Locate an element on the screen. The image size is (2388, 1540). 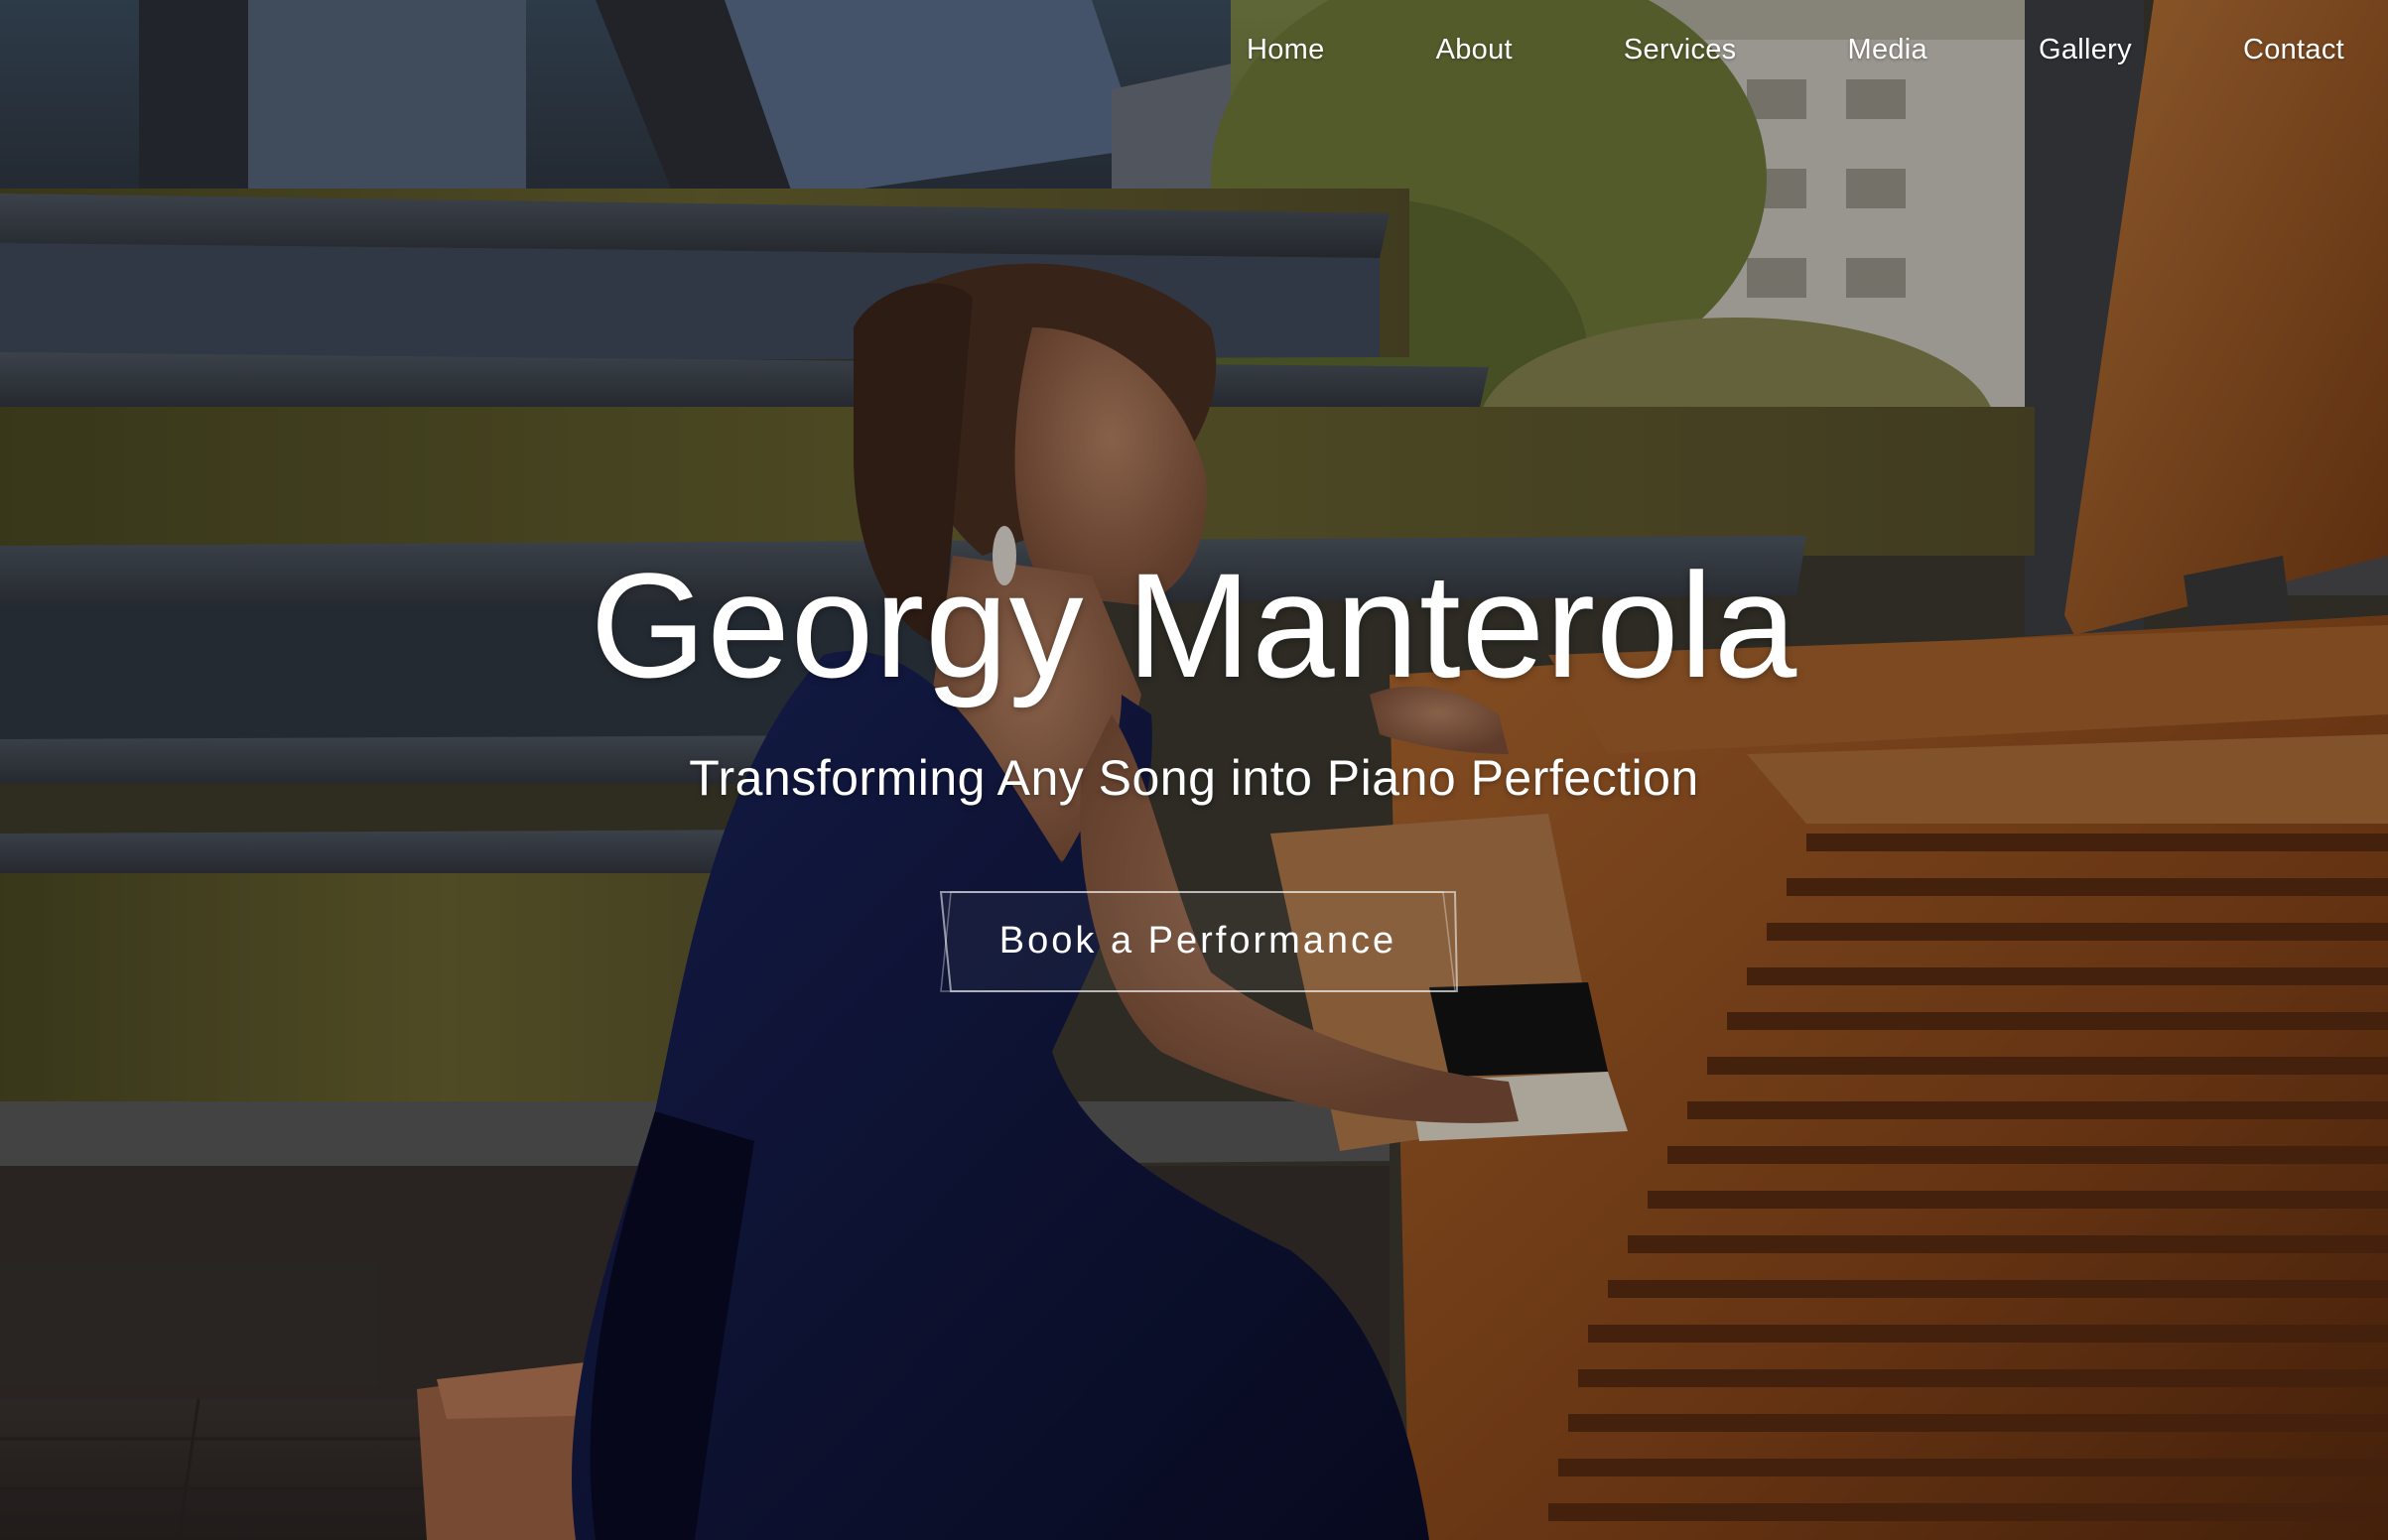
nav-media: Media is located at coordinates (1887, 50).